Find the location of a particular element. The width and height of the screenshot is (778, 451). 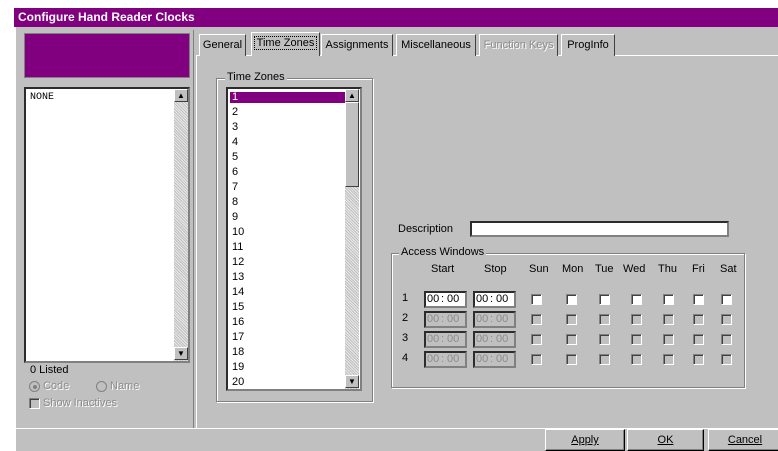

tab-general: General is located at coordinates (222, 45).